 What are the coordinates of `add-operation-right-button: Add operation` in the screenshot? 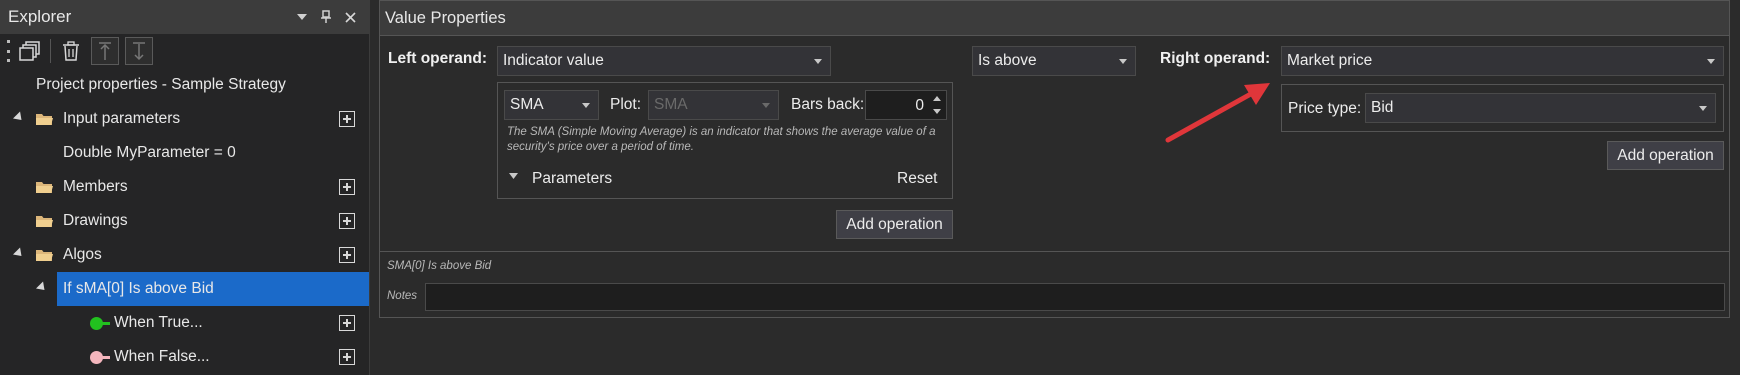 It's located at (1665, 155).